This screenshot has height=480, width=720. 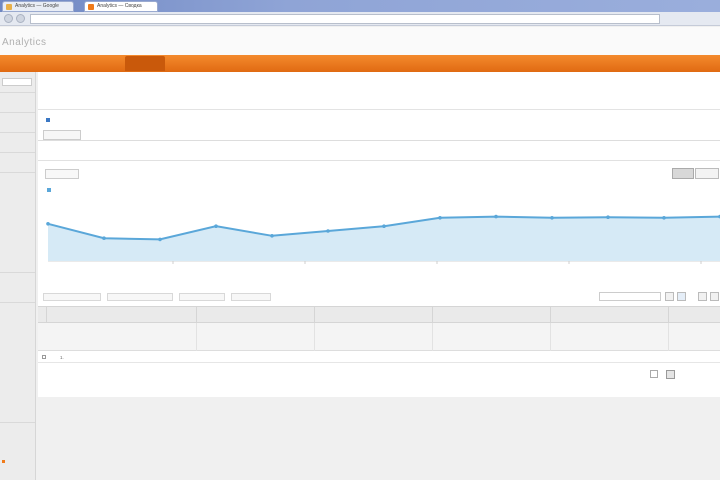 I want to click on browser-tab: Analytics — Google, so click(x=38, y=6).